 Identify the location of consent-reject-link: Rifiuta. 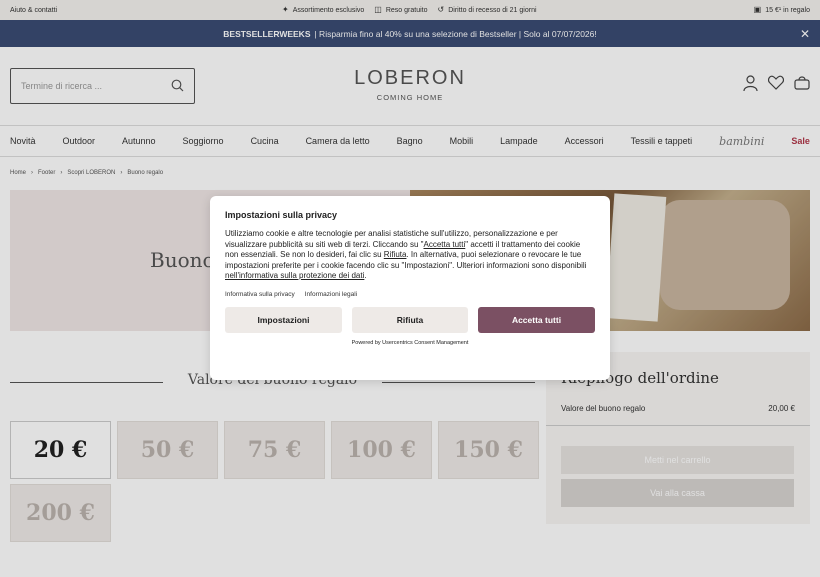
(395, 254).